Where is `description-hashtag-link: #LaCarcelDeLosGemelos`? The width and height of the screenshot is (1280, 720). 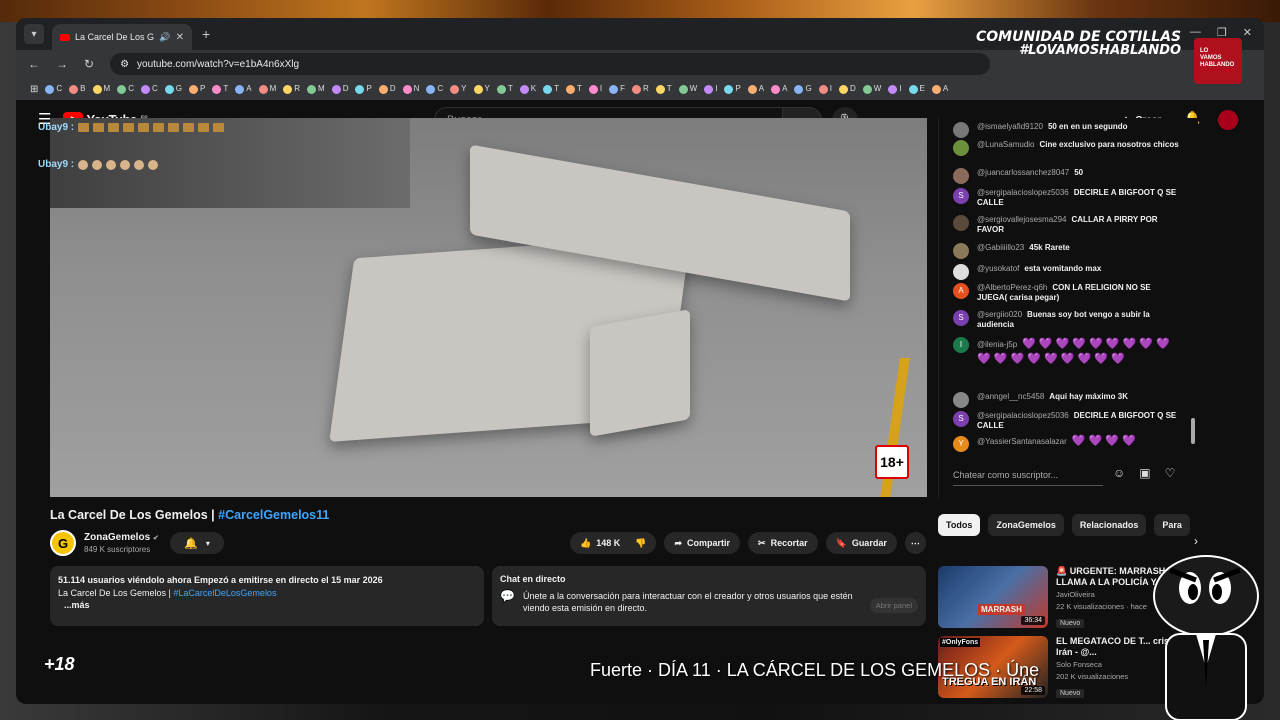
description-hashtag-link: #LaCarcelDeLosGemelos is located at coordinates (224, 593).